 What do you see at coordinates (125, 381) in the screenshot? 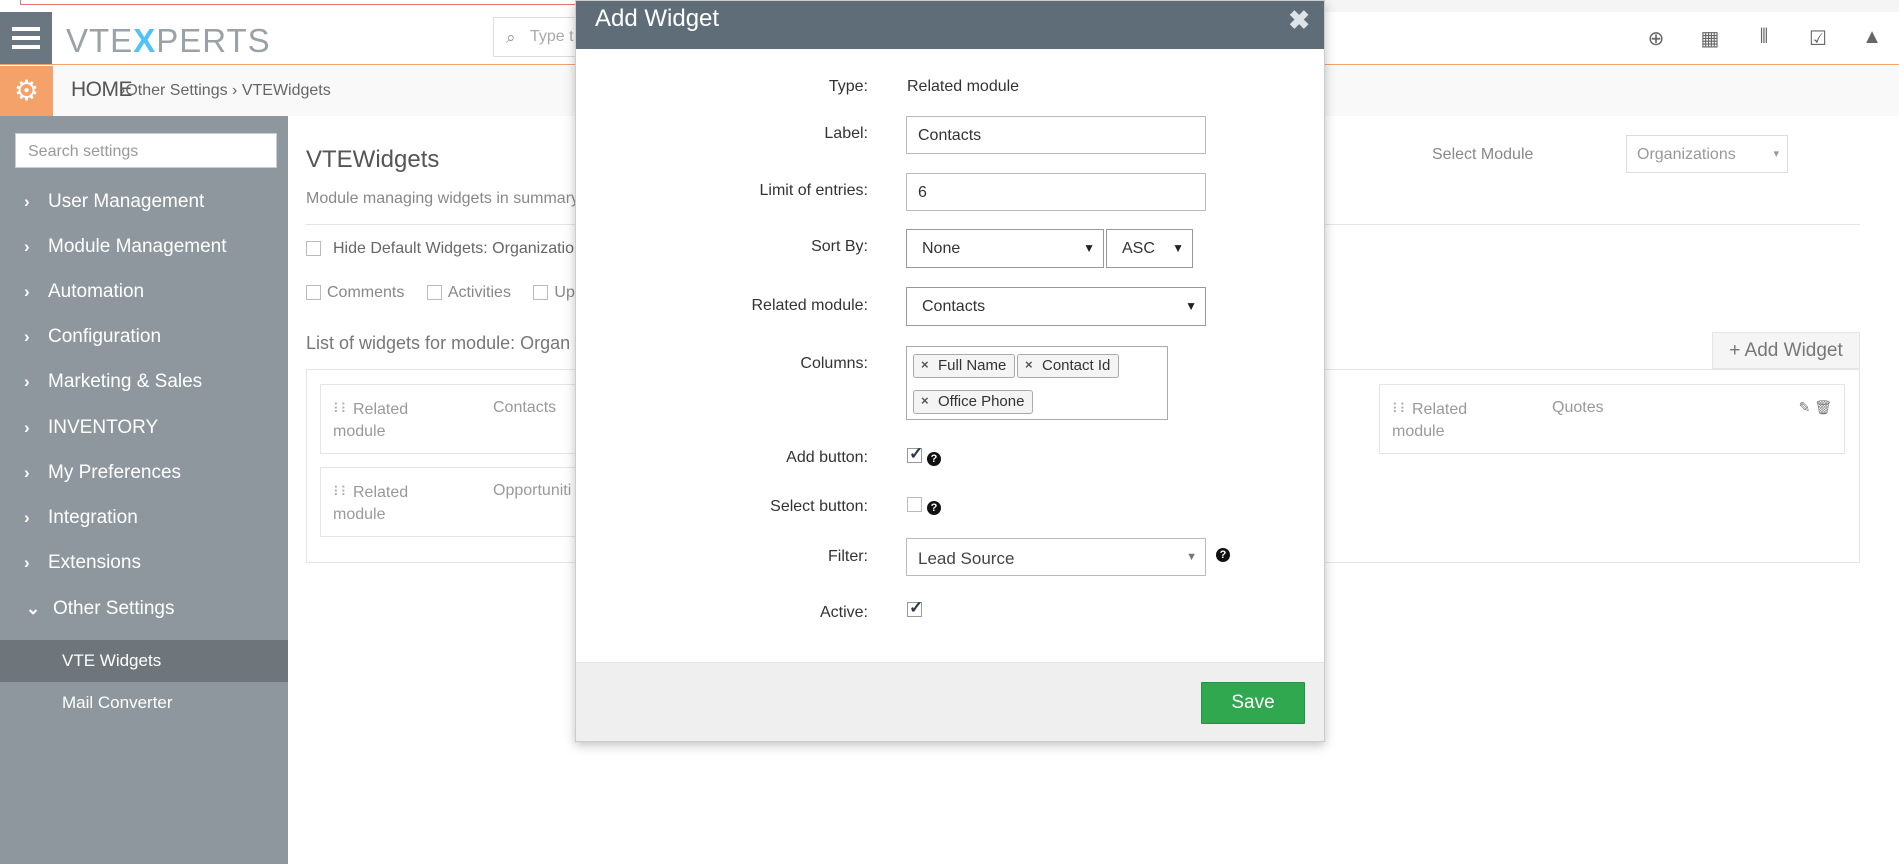
I see `sidebar-item-label: Marketing & Sales` at bounding box center [125, 381].